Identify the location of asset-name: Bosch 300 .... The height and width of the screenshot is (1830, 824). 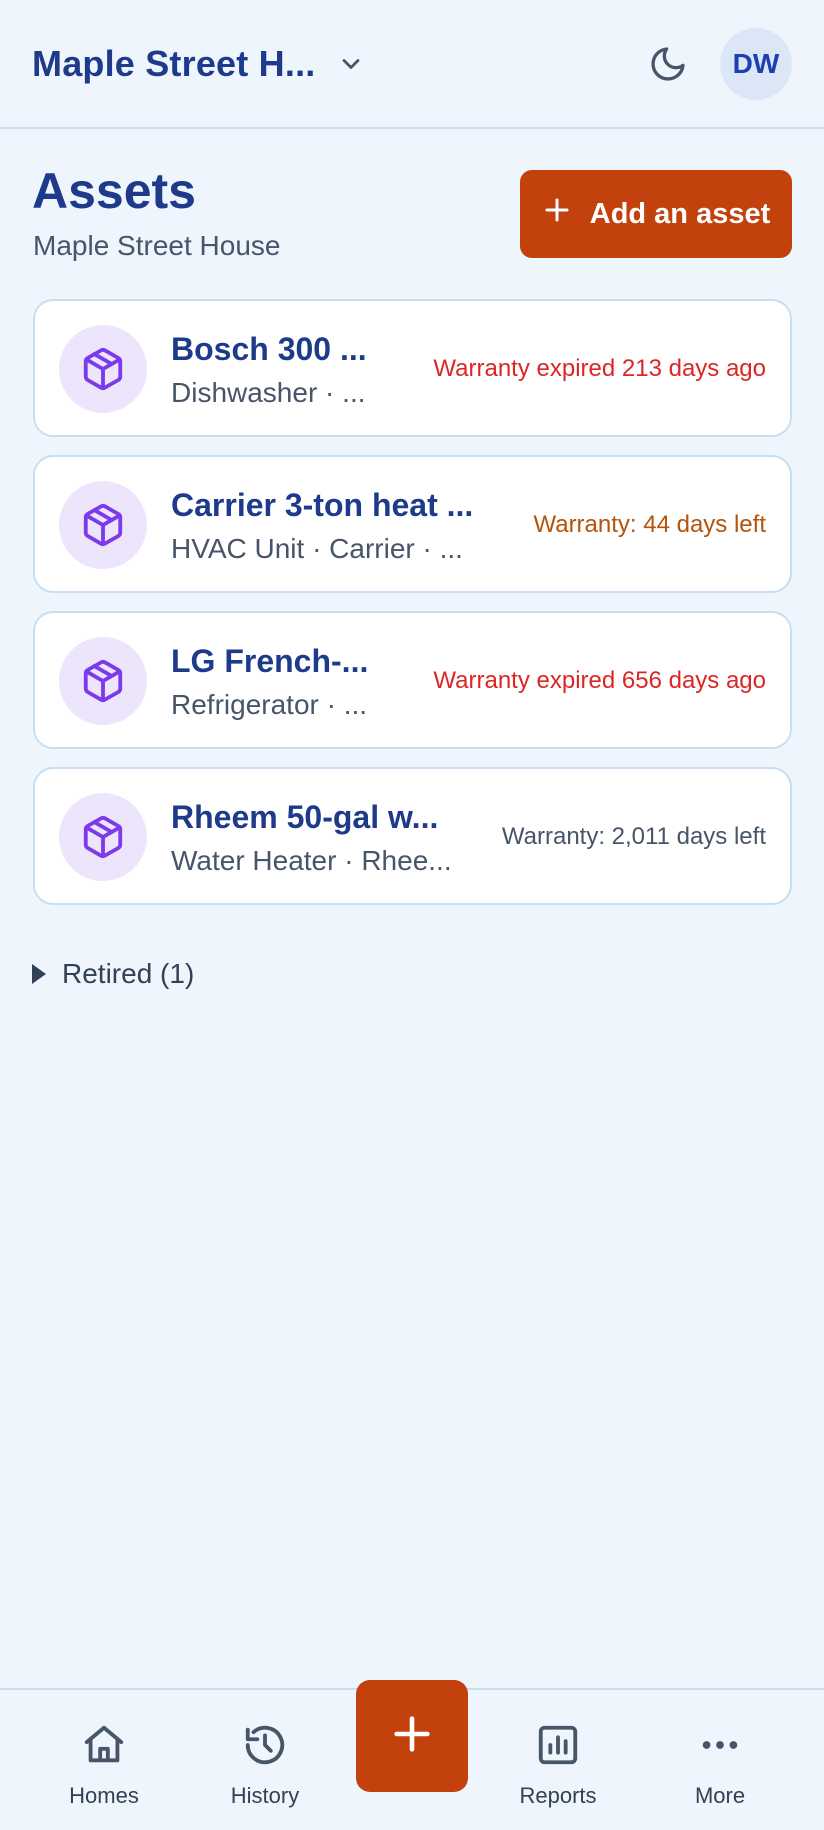
(269, 349).